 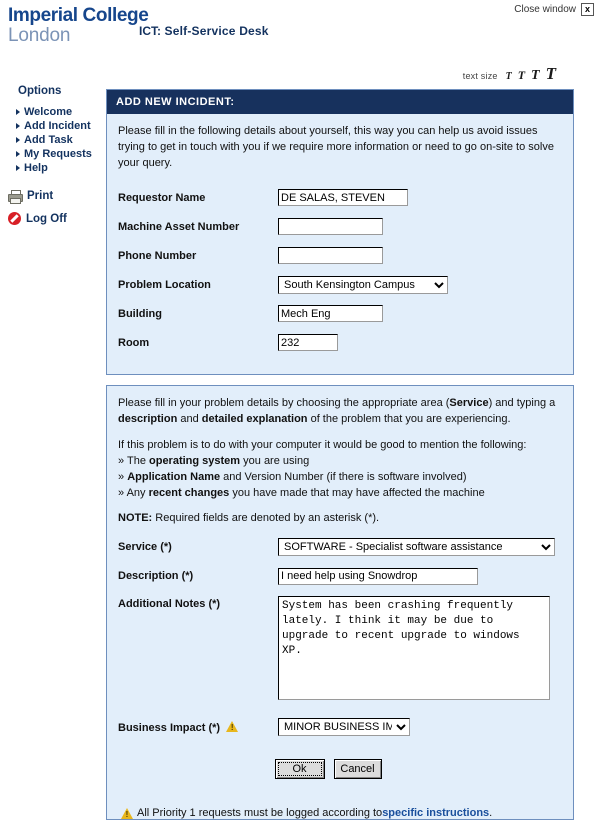 I want to click on sidebar-item-label: My Requests, so click(x=58, y=154).